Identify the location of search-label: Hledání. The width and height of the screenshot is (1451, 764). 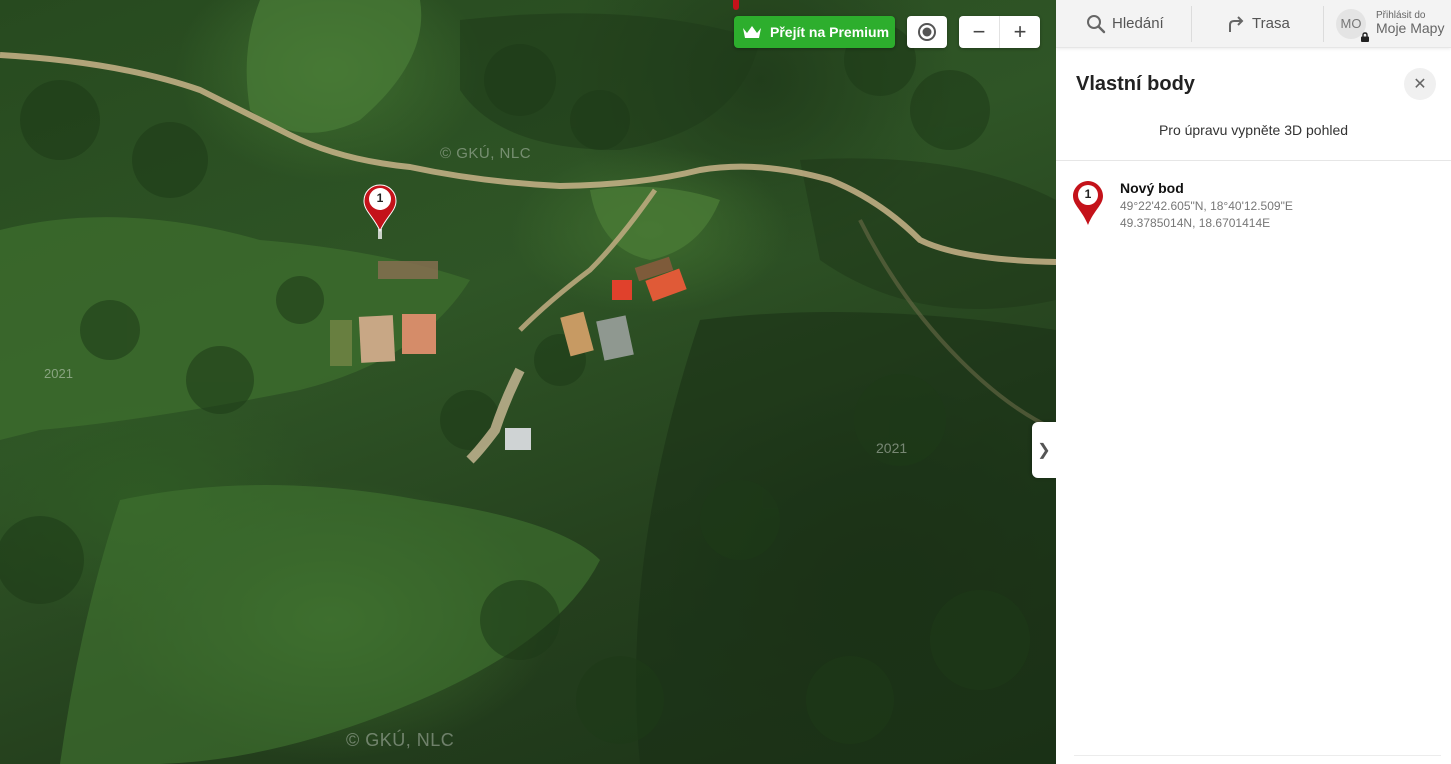
(1138, 23).